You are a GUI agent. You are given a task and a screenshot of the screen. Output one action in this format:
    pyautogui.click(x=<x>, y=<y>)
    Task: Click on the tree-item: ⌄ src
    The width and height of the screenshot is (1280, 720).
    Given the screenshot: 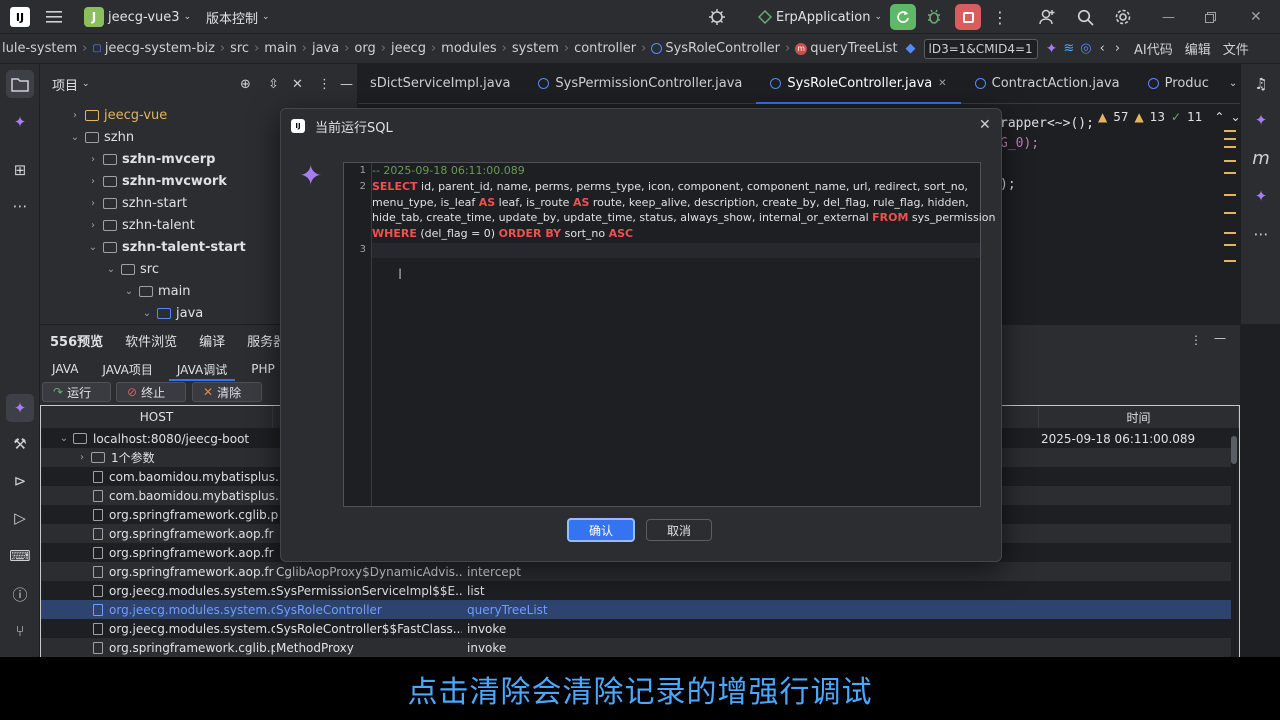 What is the action you would take?
    pyautogui.click(x=132, y=269)
    